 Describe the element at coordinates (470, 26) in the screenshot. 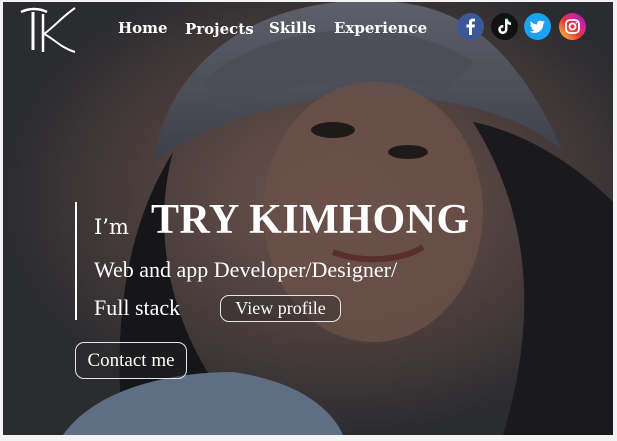

I see `facebook-icon` at that location.